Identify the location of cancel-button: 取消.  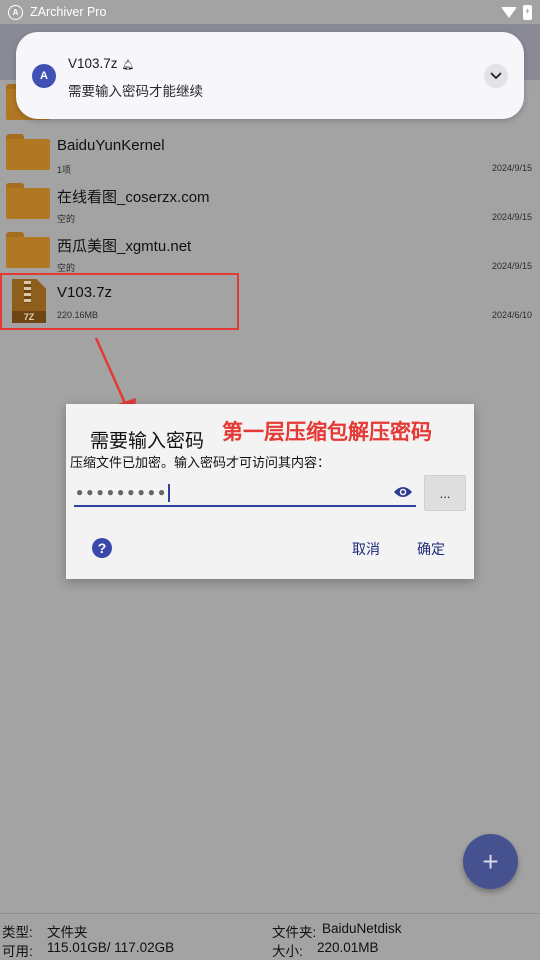
(366, 549).